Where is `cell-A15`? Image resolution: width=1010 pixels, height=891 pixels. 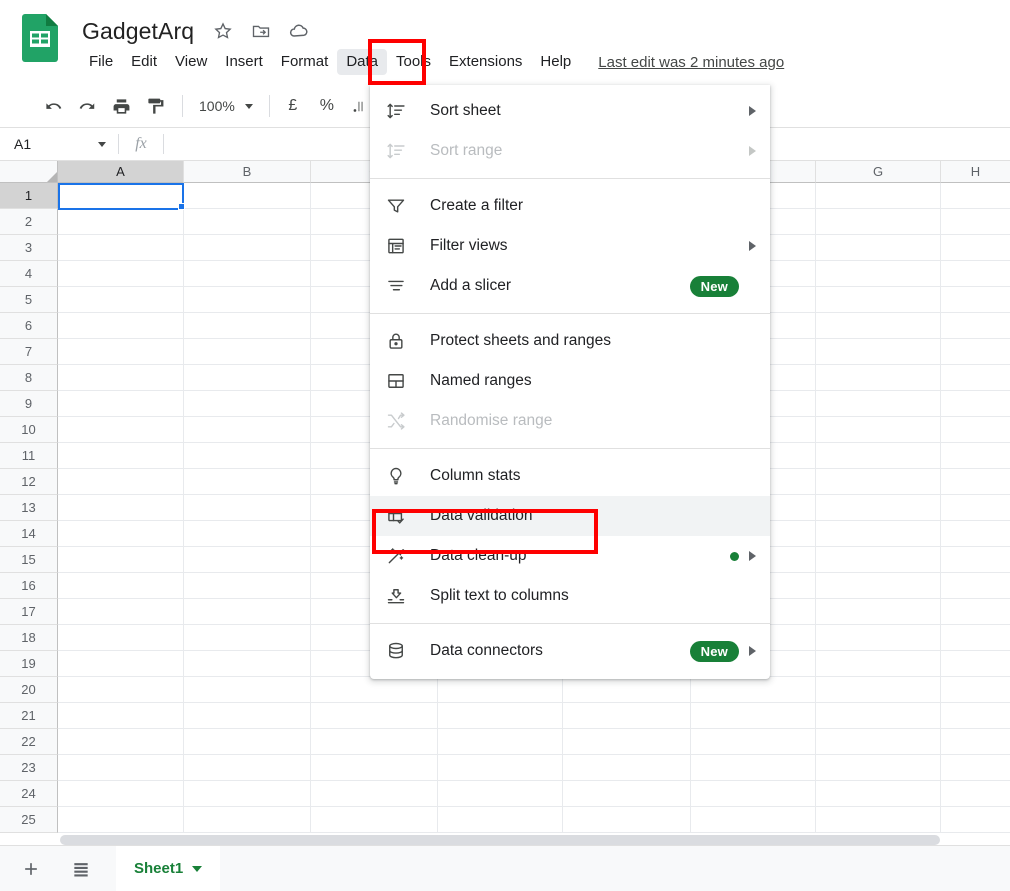
cell-A15 is located at coordinates (121, 560).